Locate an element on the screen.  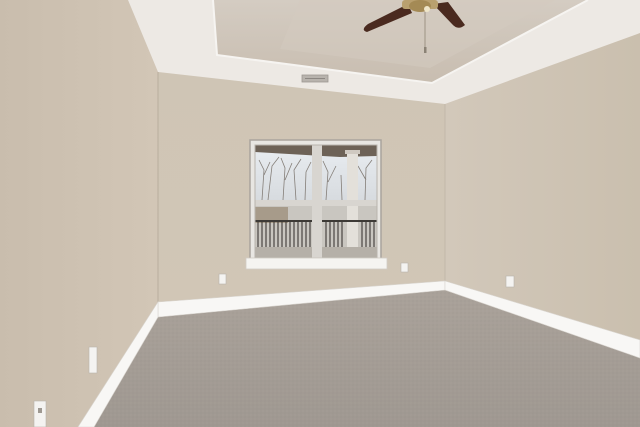
outlet-back-left is located at coordinates (222, 279).